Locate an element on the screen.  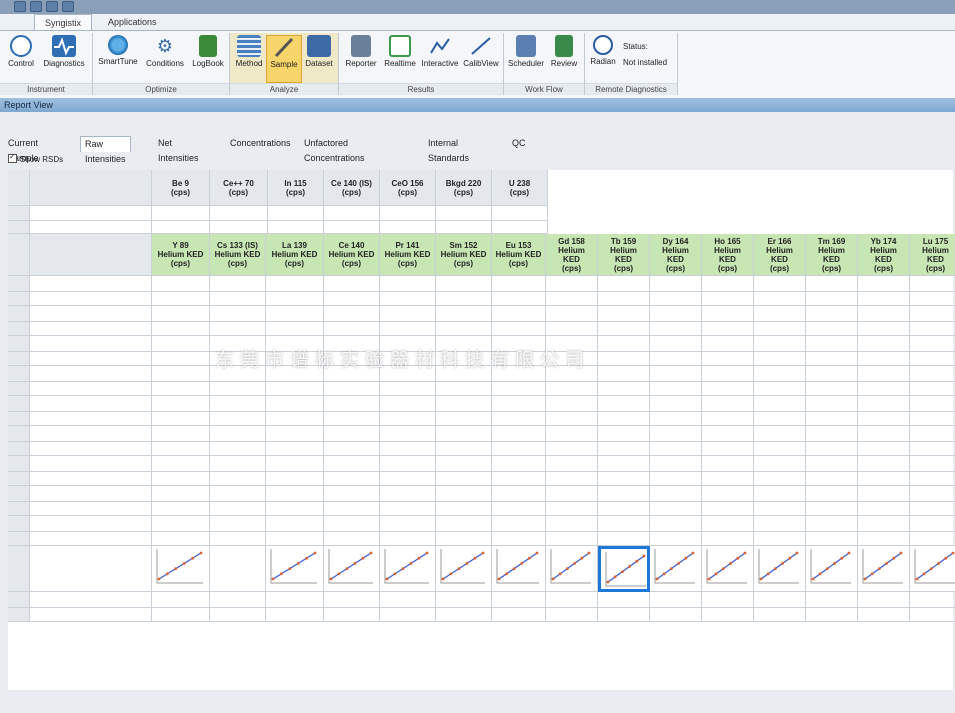
column-header: Bkgd 220 (cps) is located at coordinates (464, 188).